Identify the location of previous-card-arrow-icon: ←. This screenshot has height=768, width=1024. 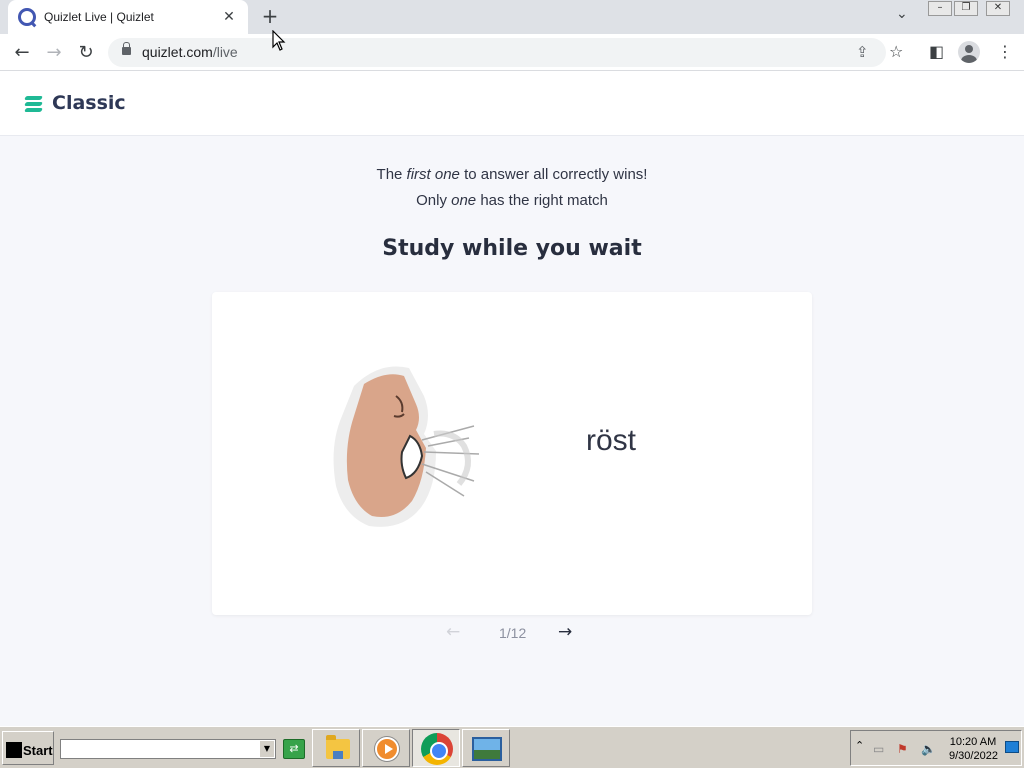
(453, 632).